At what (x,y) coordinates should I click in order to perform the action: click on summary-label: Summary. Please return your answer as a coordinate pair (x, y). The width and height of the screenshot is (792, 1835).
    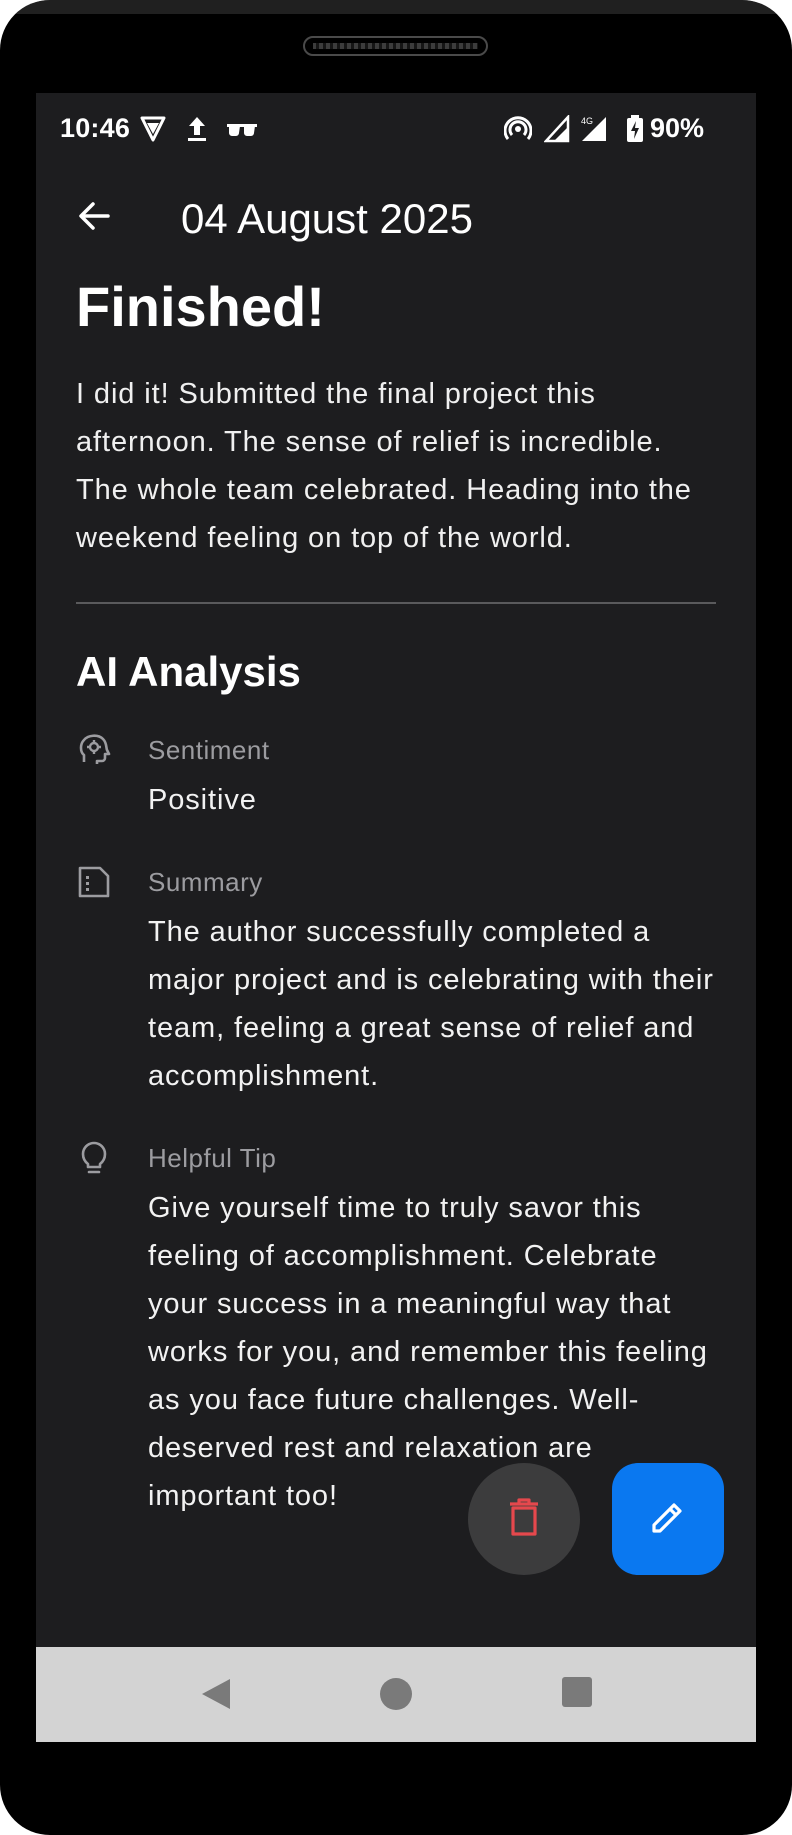
    Looking at the image, I should click on (205, 882).